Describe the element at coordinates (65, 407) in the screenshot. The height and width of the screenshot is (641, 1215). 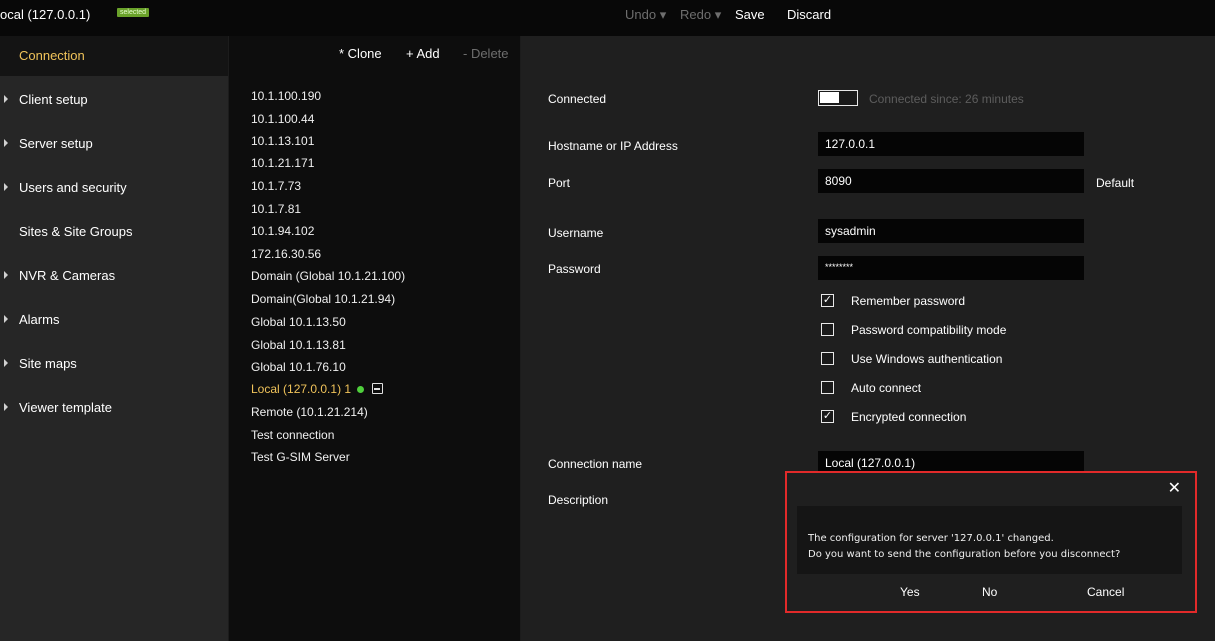
I see `sidebar-item-label: Viewer template` at that location.